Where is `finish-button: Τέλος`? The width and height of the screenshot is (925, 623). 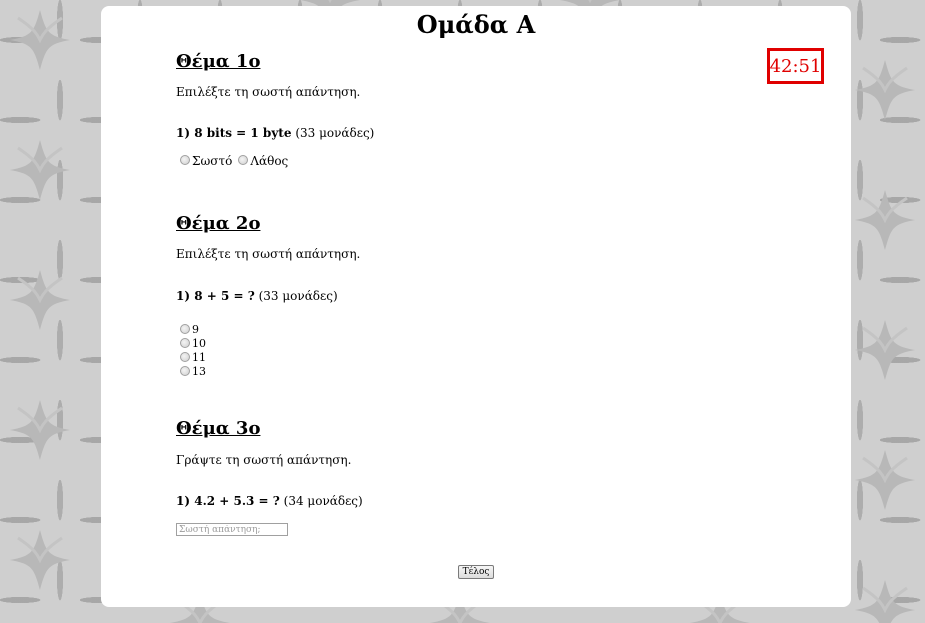
finish-button: Τέλος is located at coordinates (476, 572).